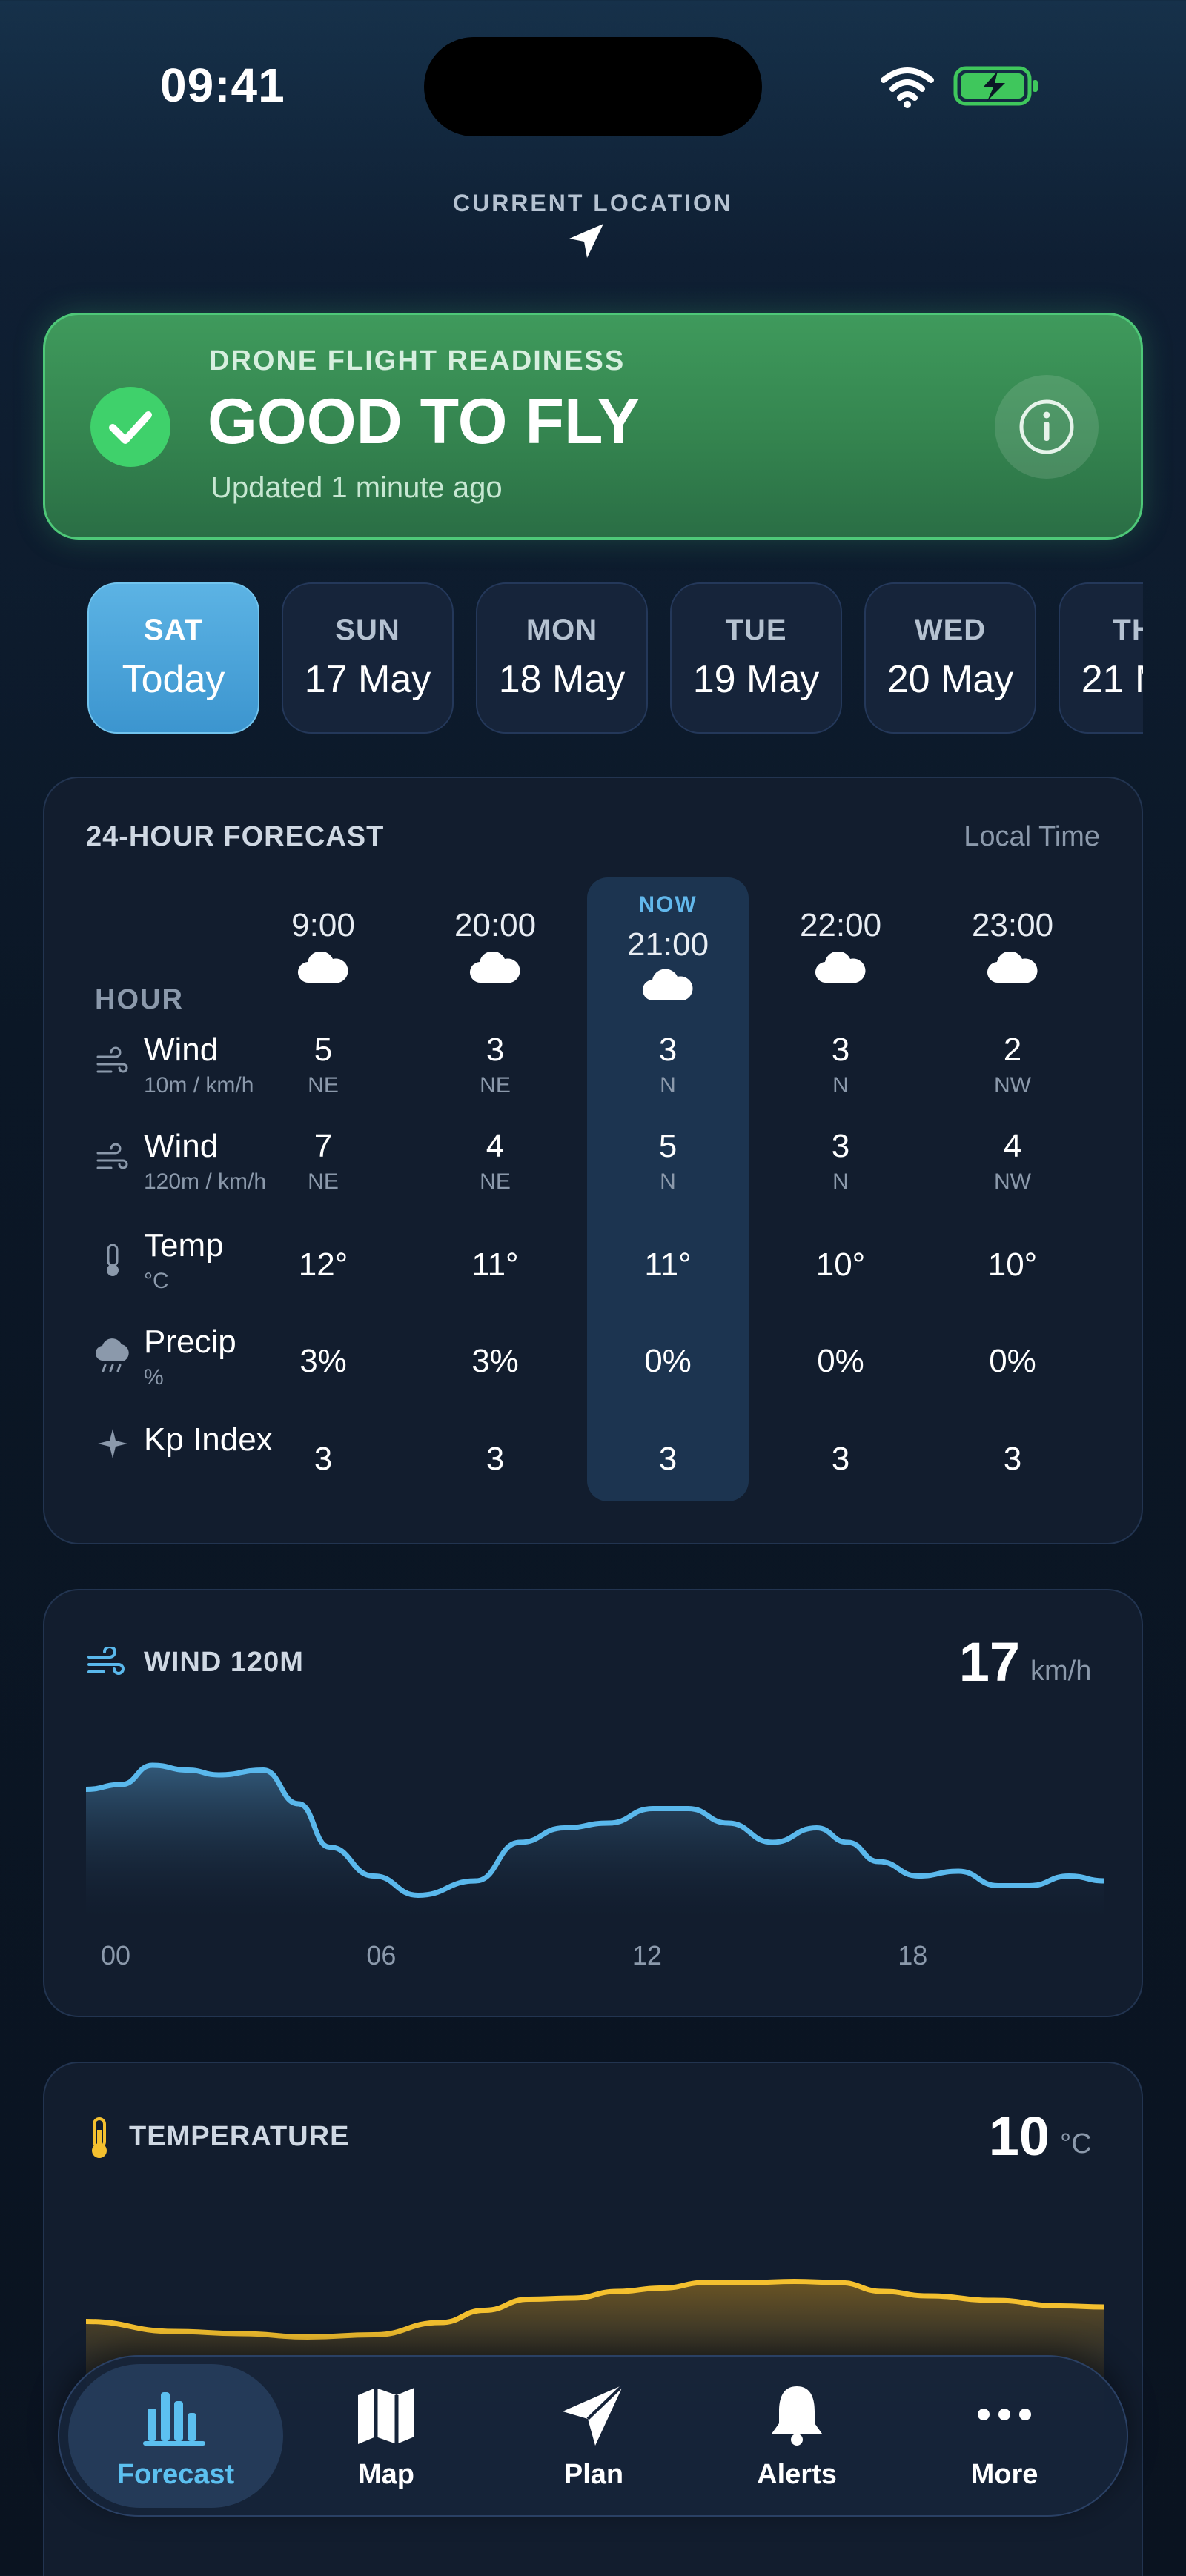  What do you see at coordinates (756, 679) in the screenshot?
I see `day-date: 19 May` at bounding box center [756, 679].